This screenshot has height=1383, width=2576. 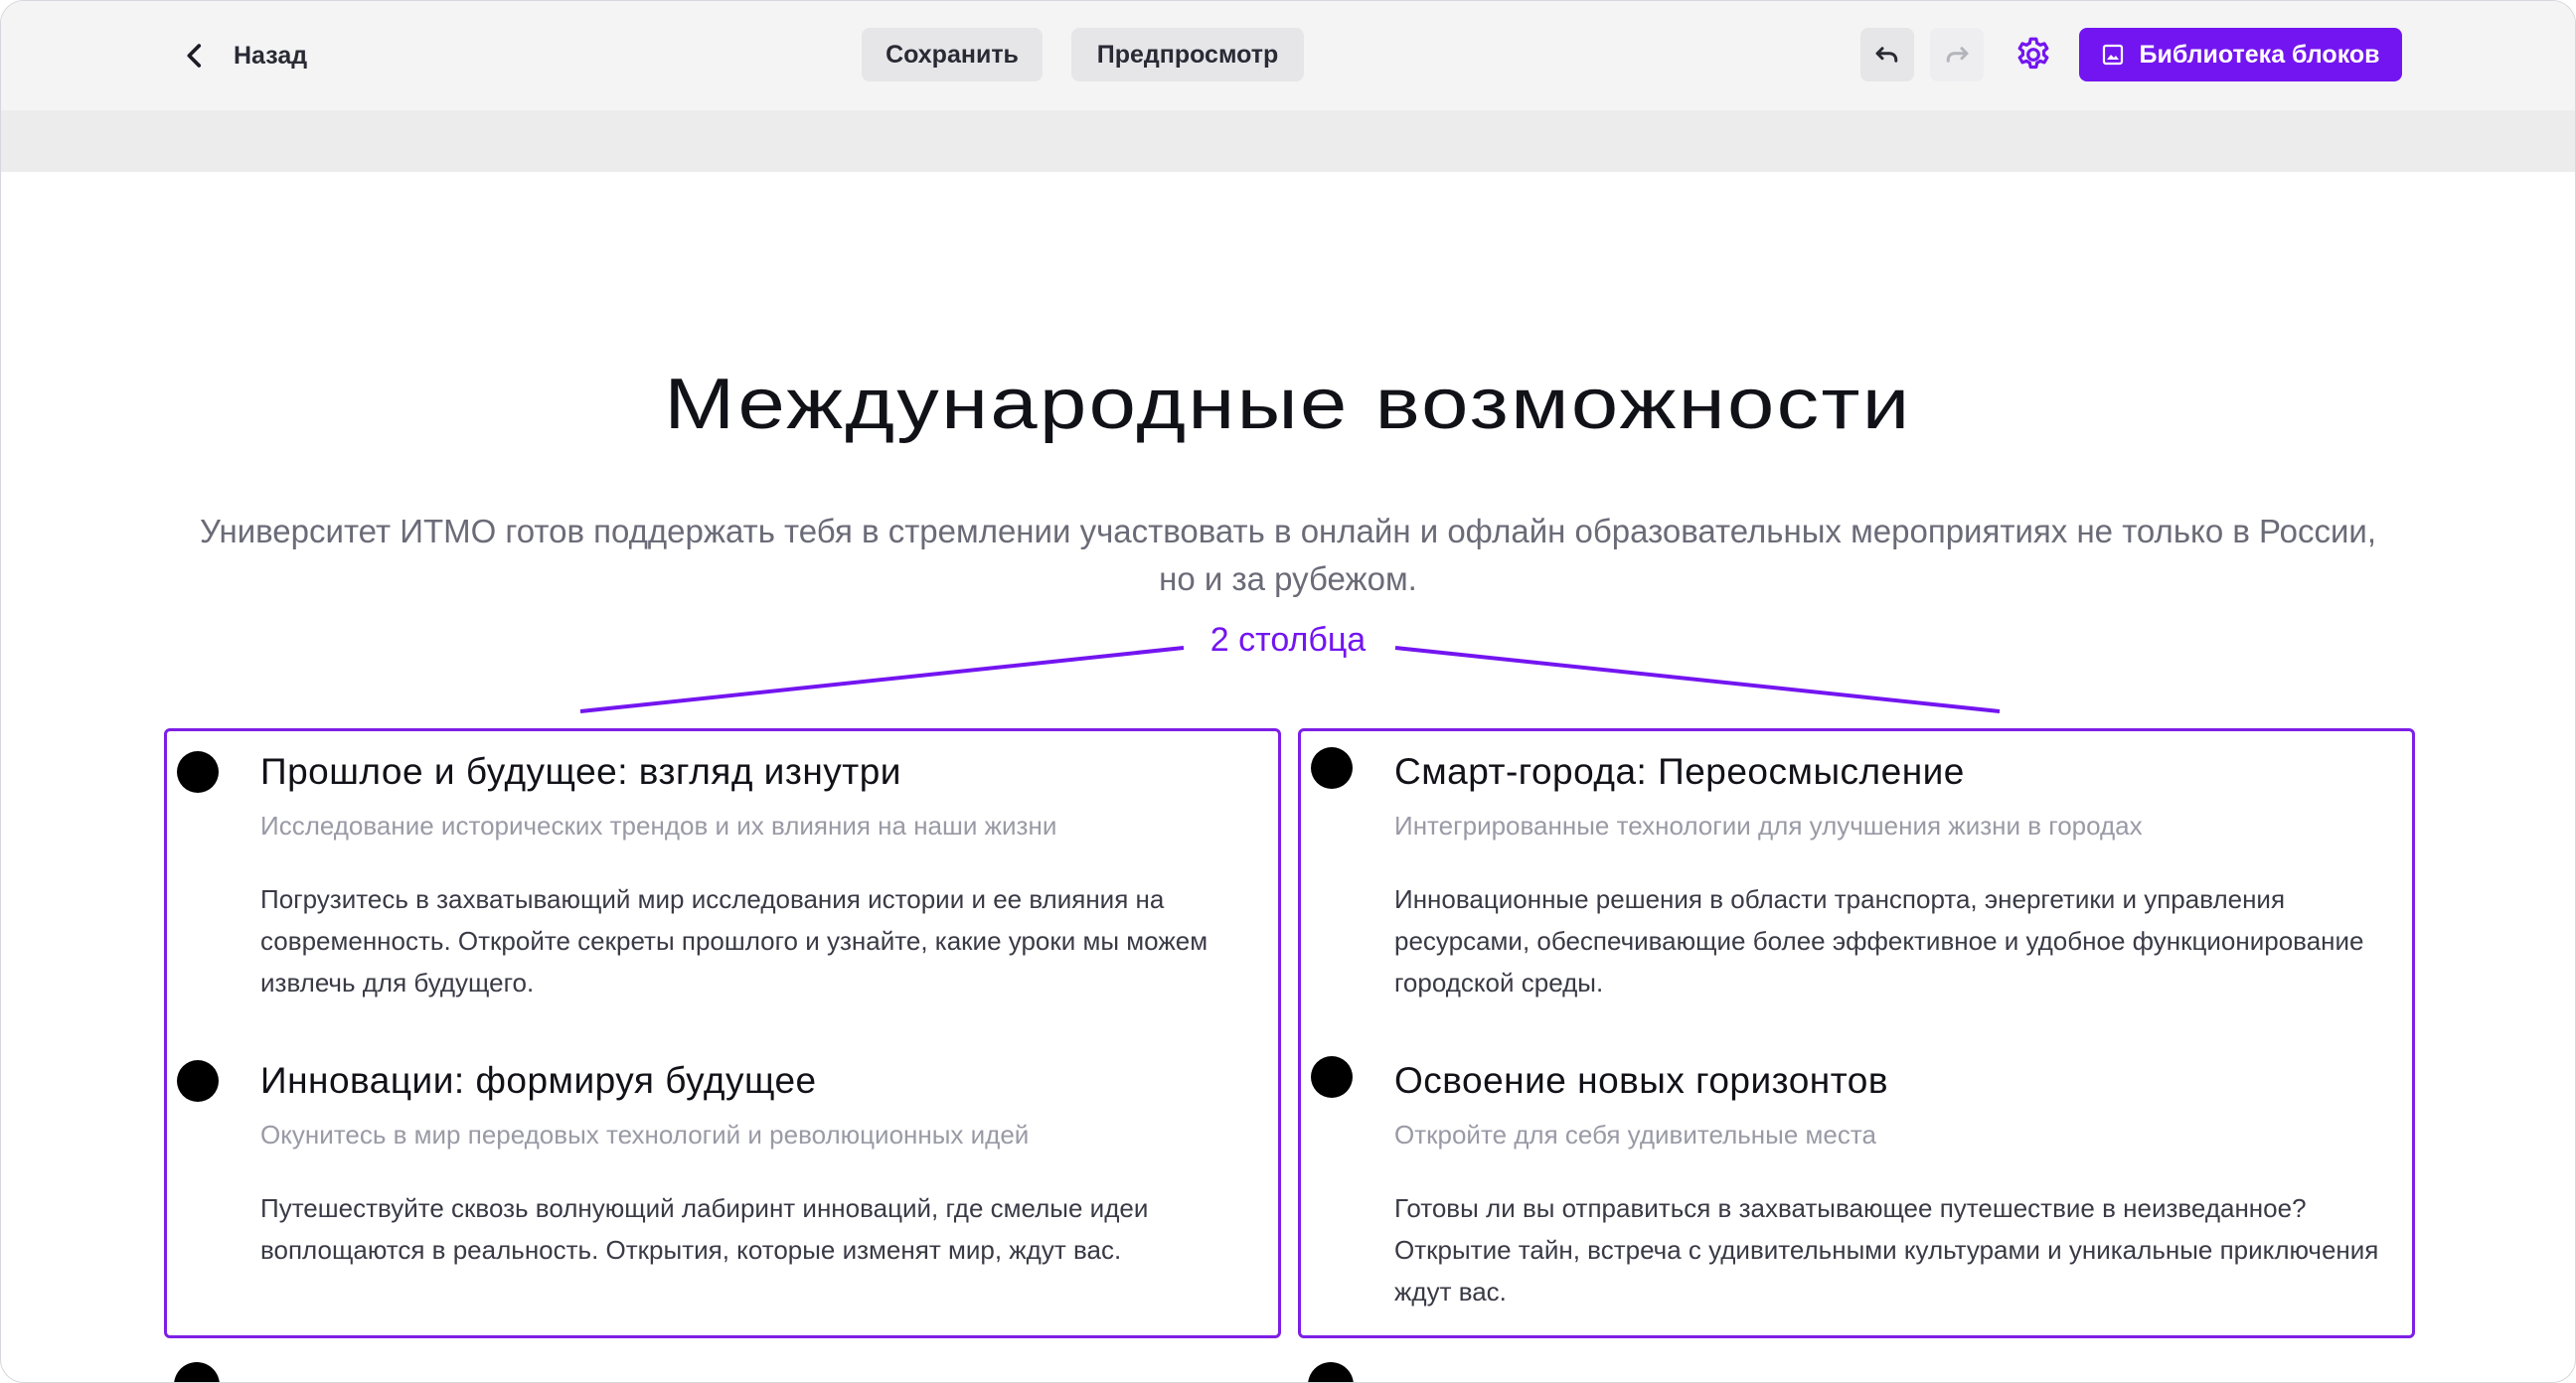 I want to click on item-title: Смарт-города: Переосмысление, so click(x=1679, y=771).